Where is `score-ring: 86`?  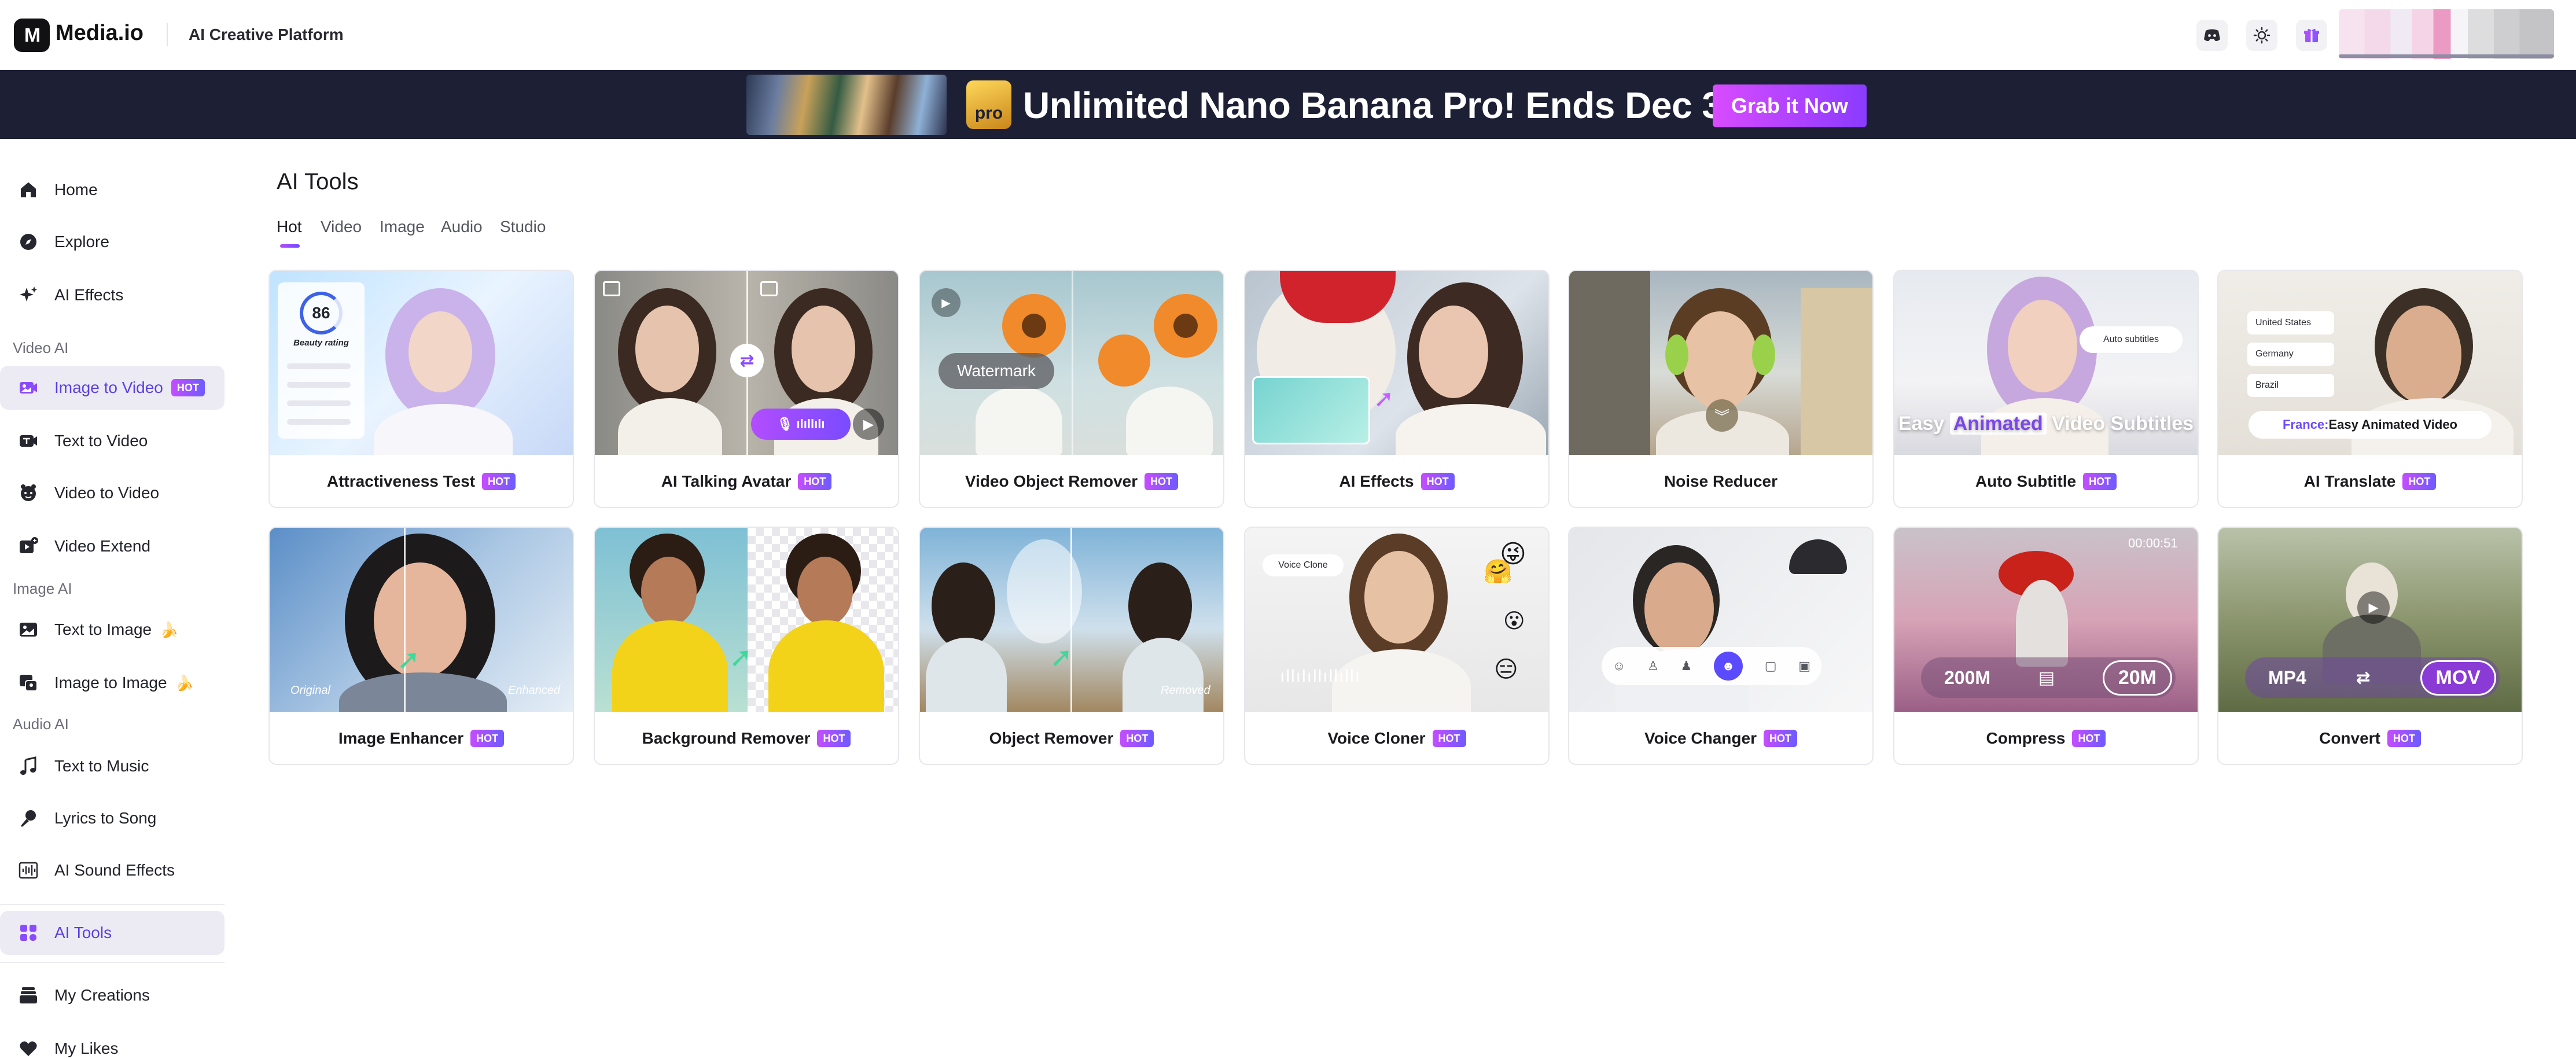
score-ring: 86 is located at coordinates (321, 313).